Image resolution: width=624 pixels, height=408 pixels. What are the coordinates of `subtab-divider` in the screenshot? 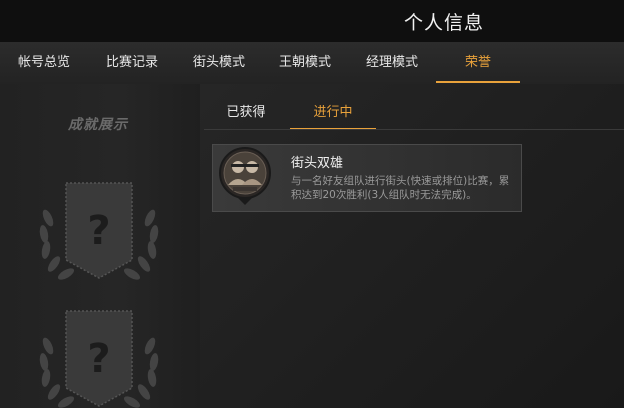 It's located at (414, 129).